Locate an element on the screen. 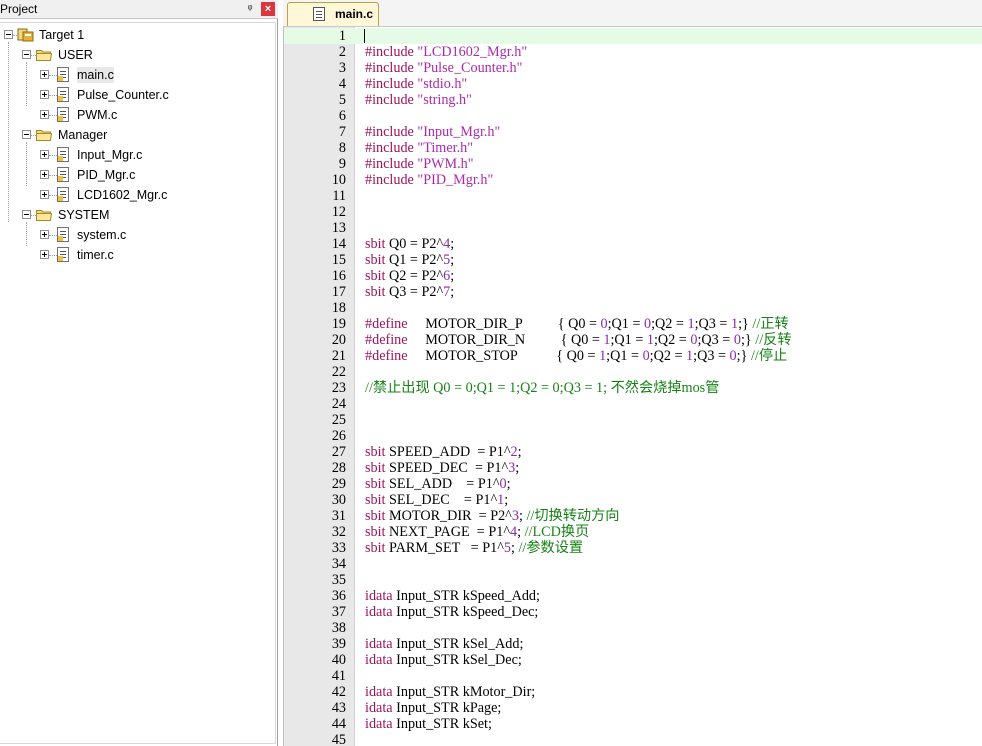 This screenshot has height=746, width=982. tree-item-group: Manager is located at coordinates (138, 135).